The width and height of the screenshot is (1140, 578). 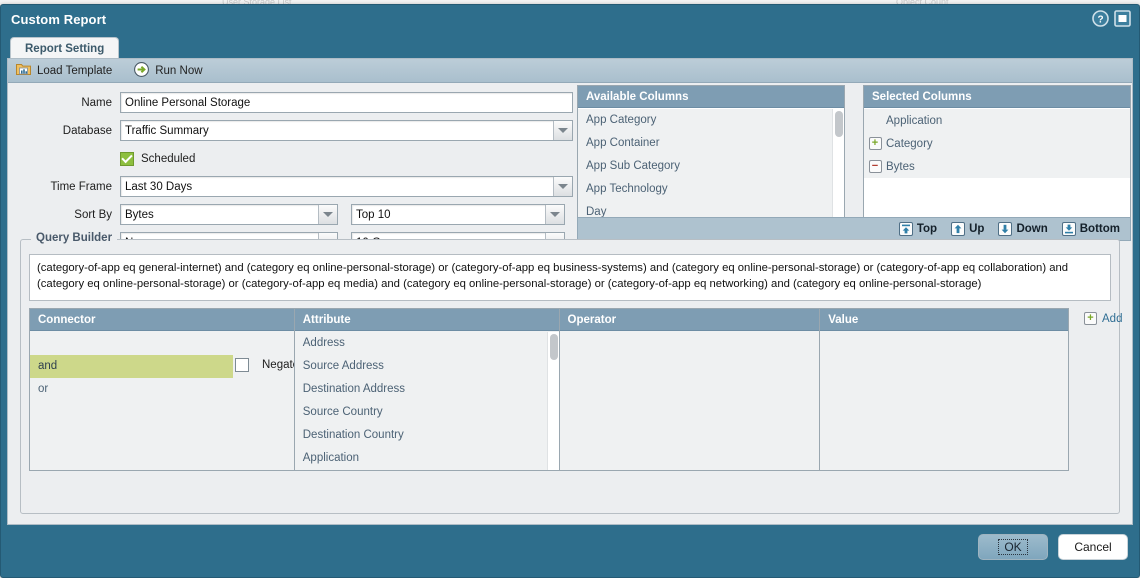 I want to click on dialog-title: Custom Report, so click(x=59, y=19).